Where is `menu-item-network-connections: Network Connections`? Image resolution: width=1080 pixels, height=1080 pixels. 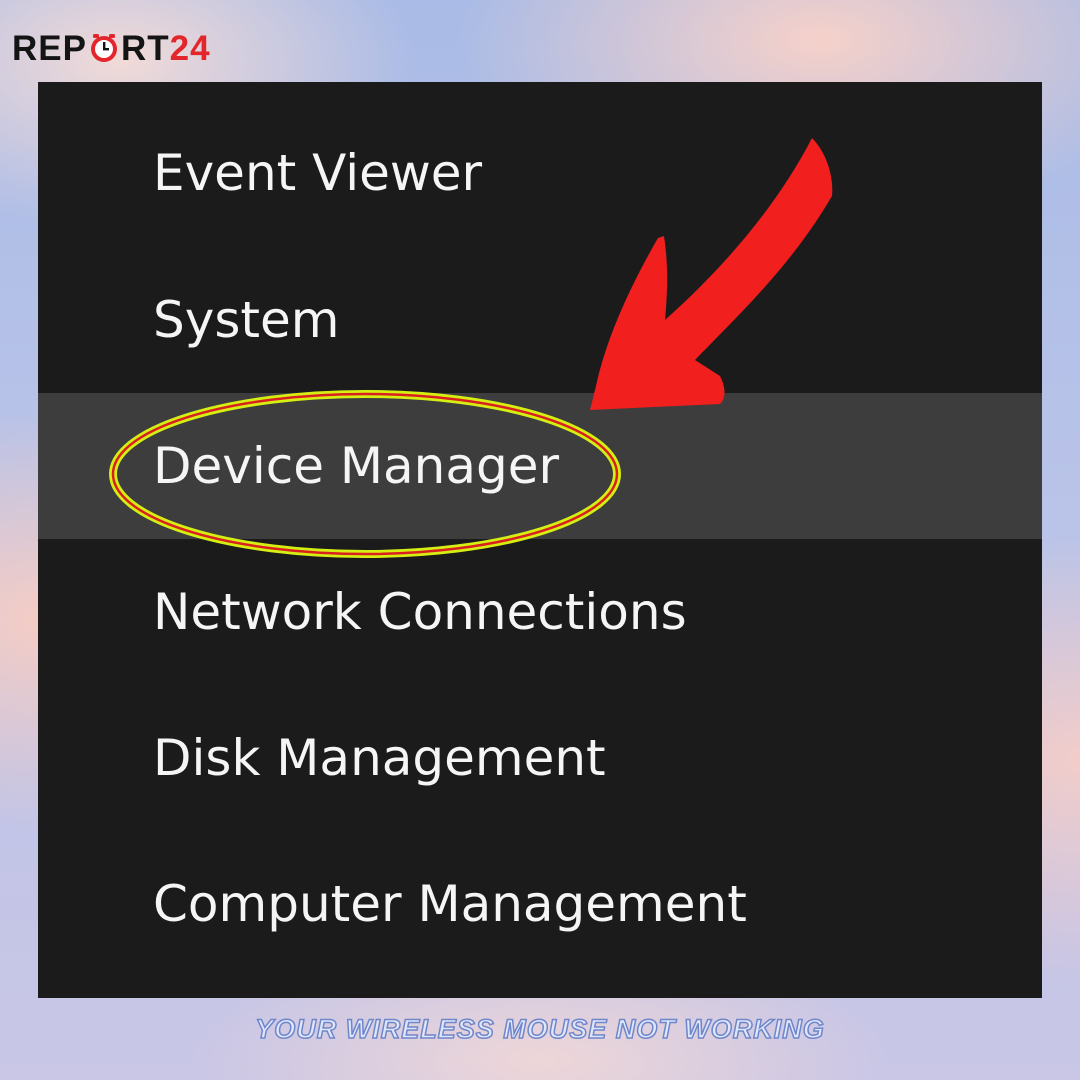 menu-item-network-connections: Network Connections is located at coordinates (540, 612).